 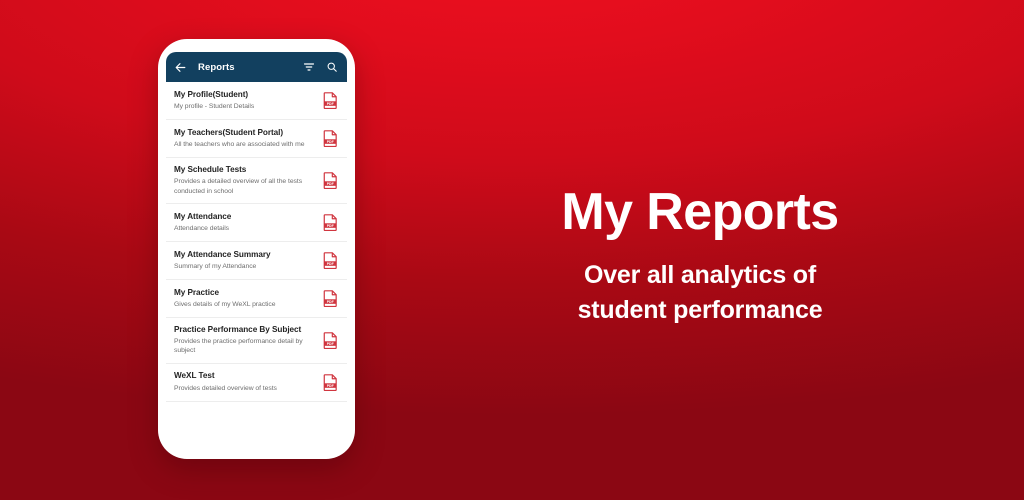 I want to click on search-icon, so click(x=331, y=67).